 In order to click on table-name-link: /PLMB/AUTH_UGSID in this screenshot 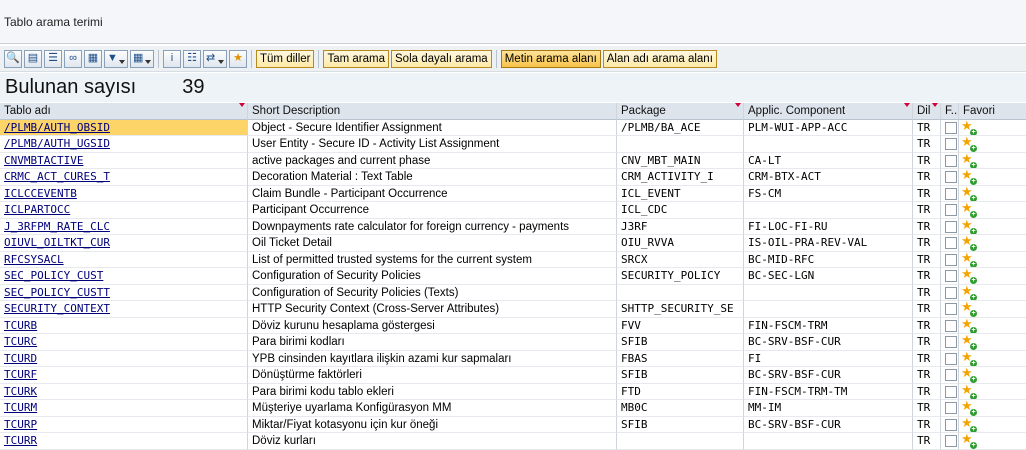, I will do `click(57, 143)`.